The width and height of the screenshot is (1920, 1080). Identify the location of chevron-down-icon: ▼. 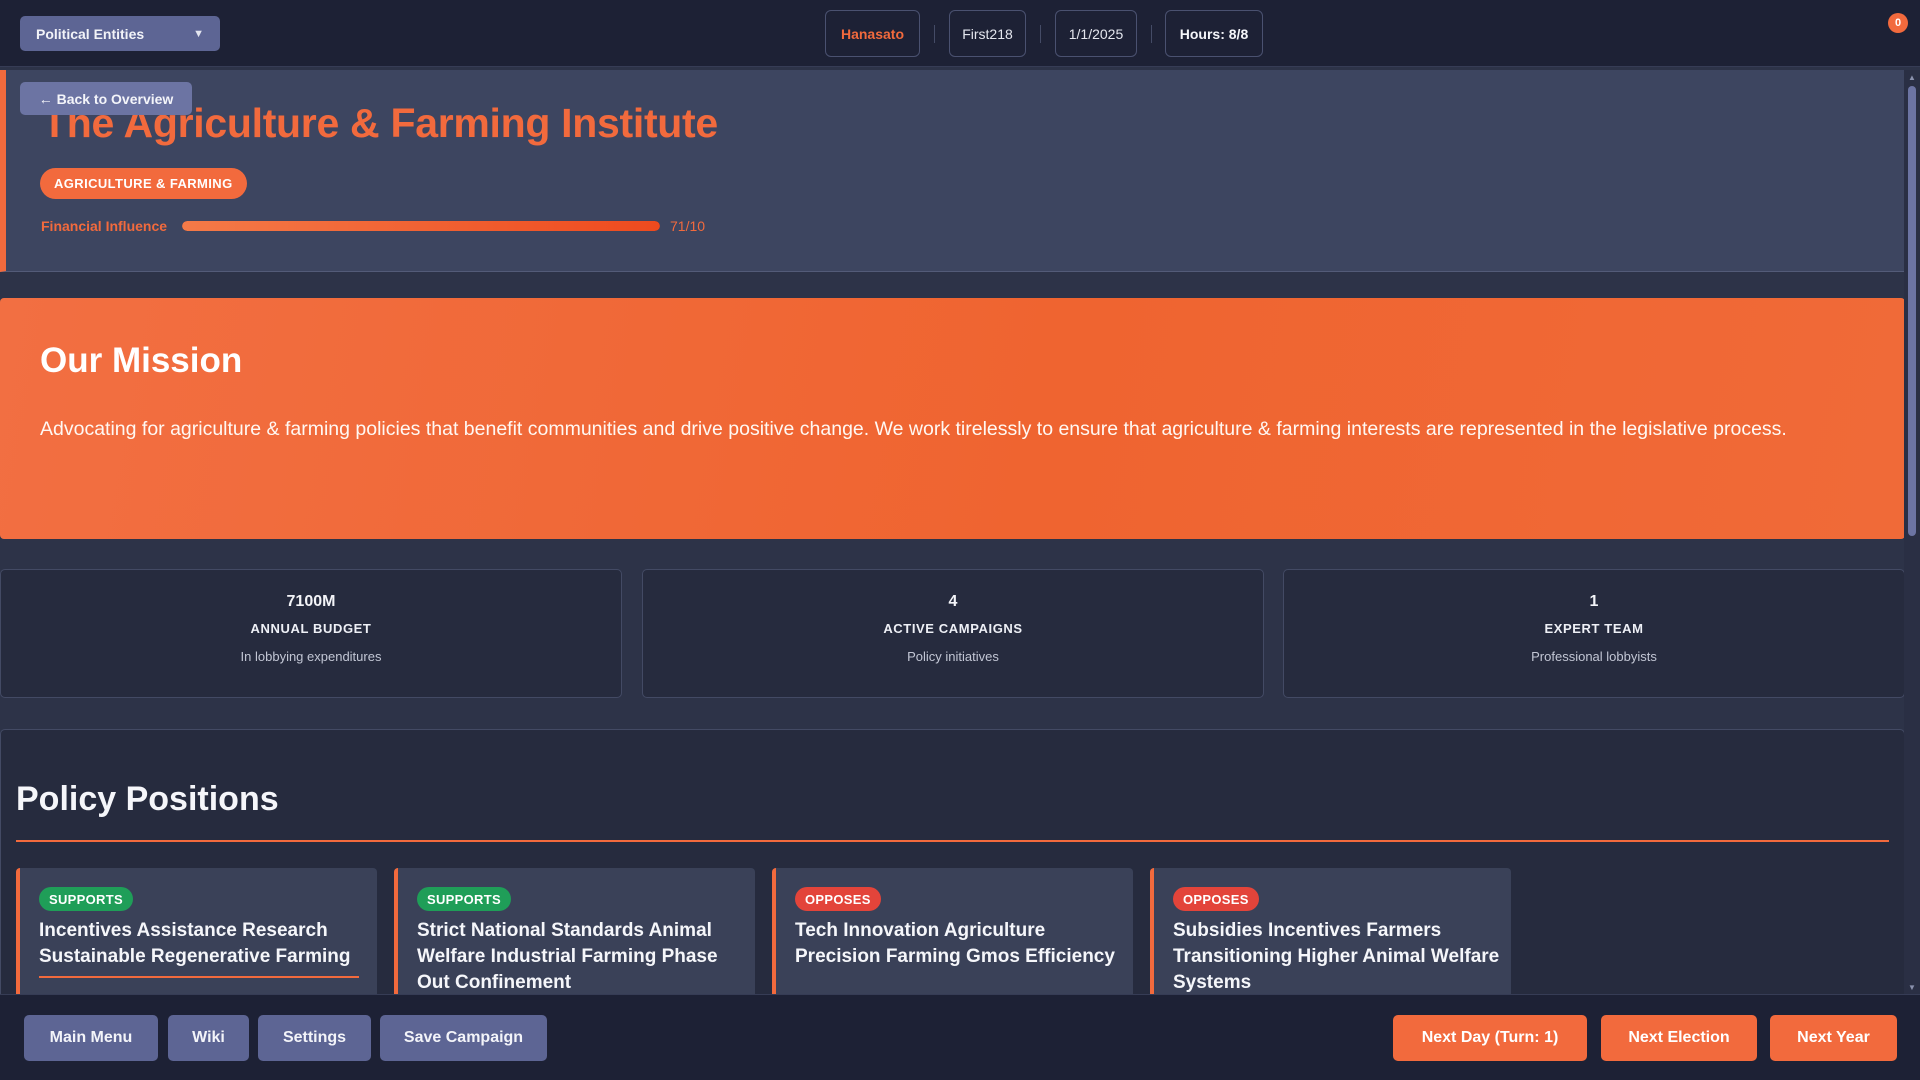
(198, 33).